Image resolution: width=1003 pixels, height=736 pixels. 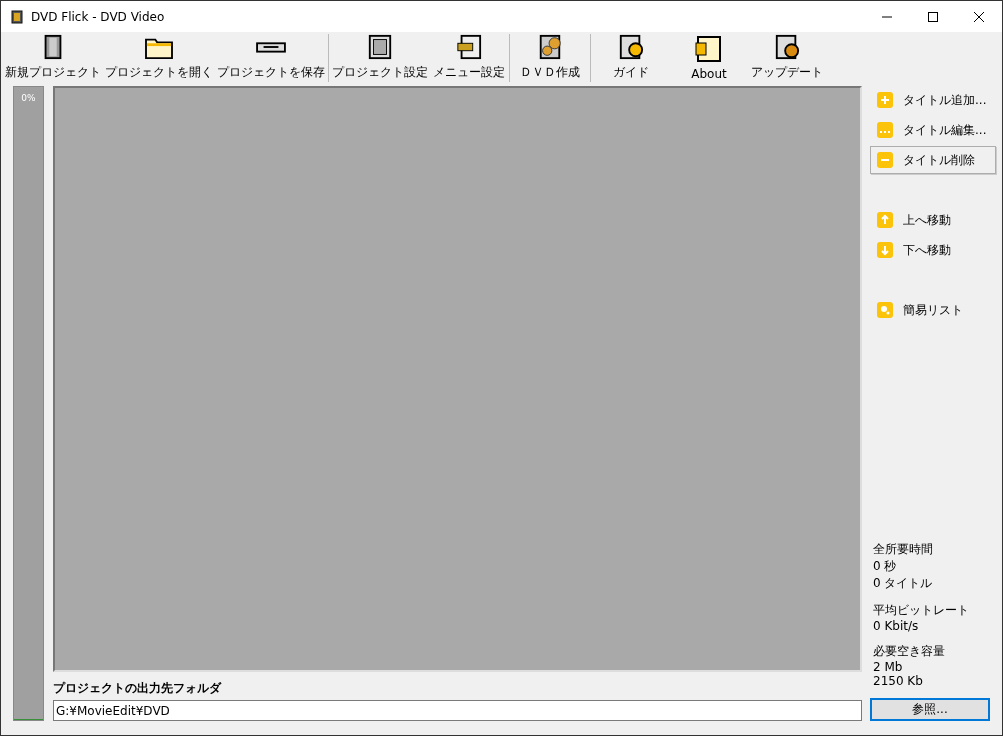 I want to click on stat-heading: 必要空き容量, so click(x=909, y=651).